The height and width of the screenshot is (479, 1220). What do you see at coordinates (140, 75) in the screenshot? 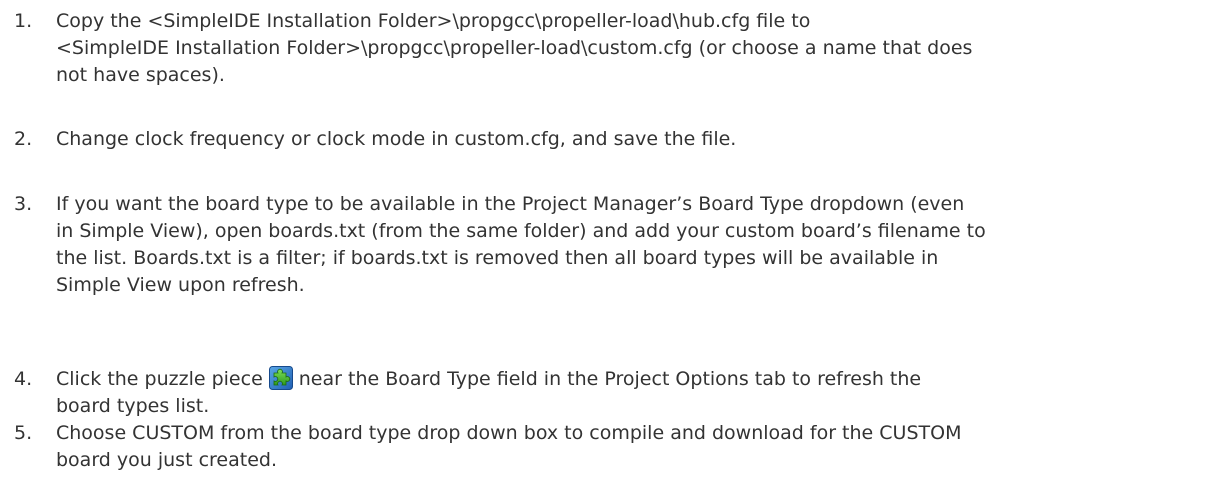
I see `step-line: not have spaces).` at bounding box center [140, 75].